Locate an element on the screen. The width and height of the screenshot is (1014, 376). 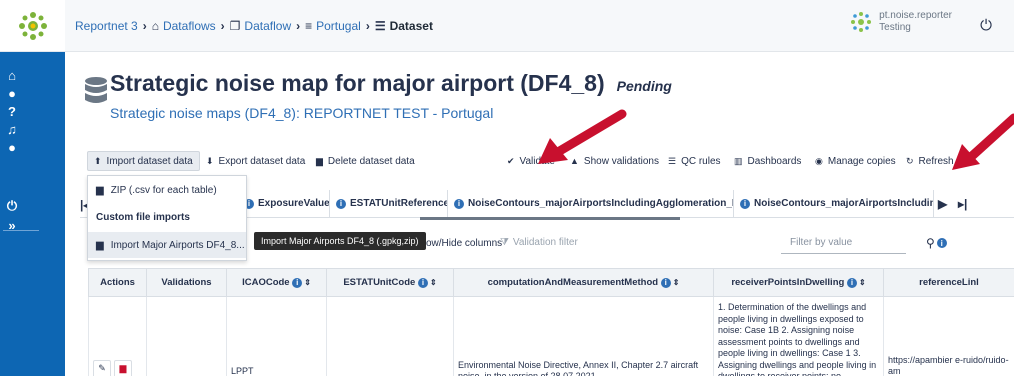
edit-row-button: ✎ is located at coordinates (102, 367).